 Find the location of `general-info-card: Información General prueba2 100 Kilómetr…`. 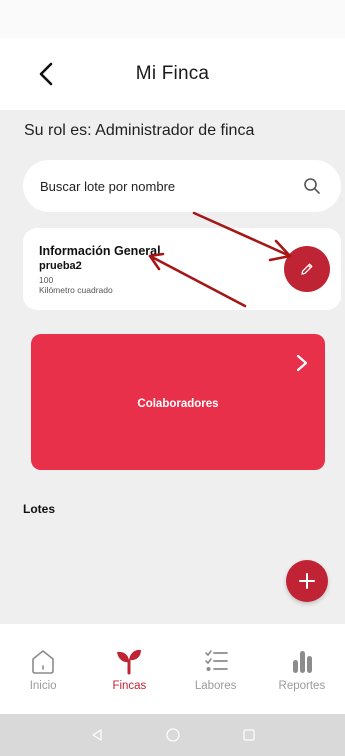

general-info-card: Información General prueba2 100 Kilómetr… is located at coordinates (182, 269).